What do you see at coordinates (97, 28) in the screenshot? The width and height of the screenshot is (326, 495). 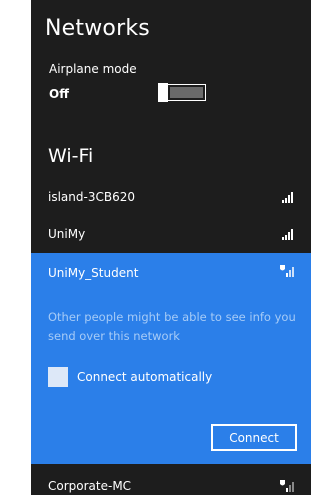 I see `page-title: Networks` at bounding box center [97, 28].